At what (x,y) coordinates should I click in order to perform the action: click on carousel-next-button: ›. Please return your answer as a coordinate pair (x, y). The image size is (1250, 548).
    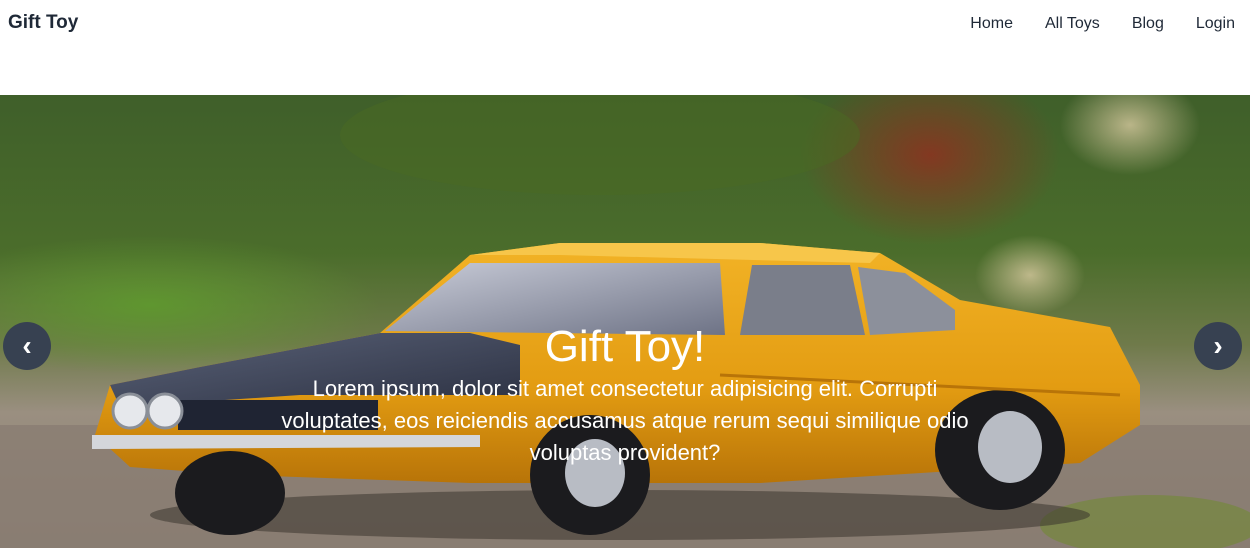
    Looking at the image, I should click on (1218, 346).